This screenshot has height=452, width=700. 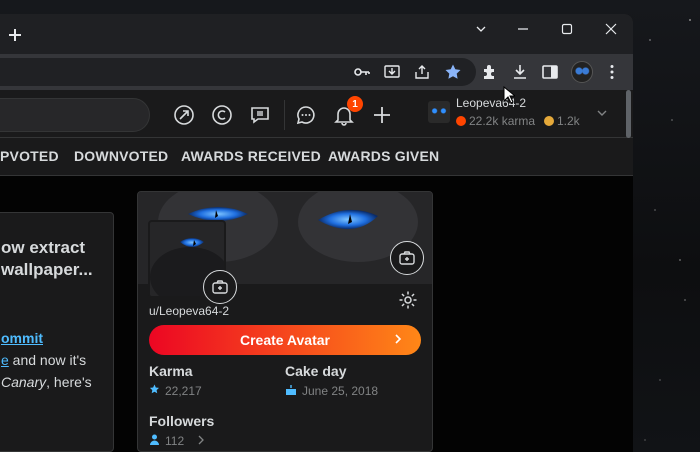 I want to click on user-coins: 1.2k, so click(x=562, y=121).